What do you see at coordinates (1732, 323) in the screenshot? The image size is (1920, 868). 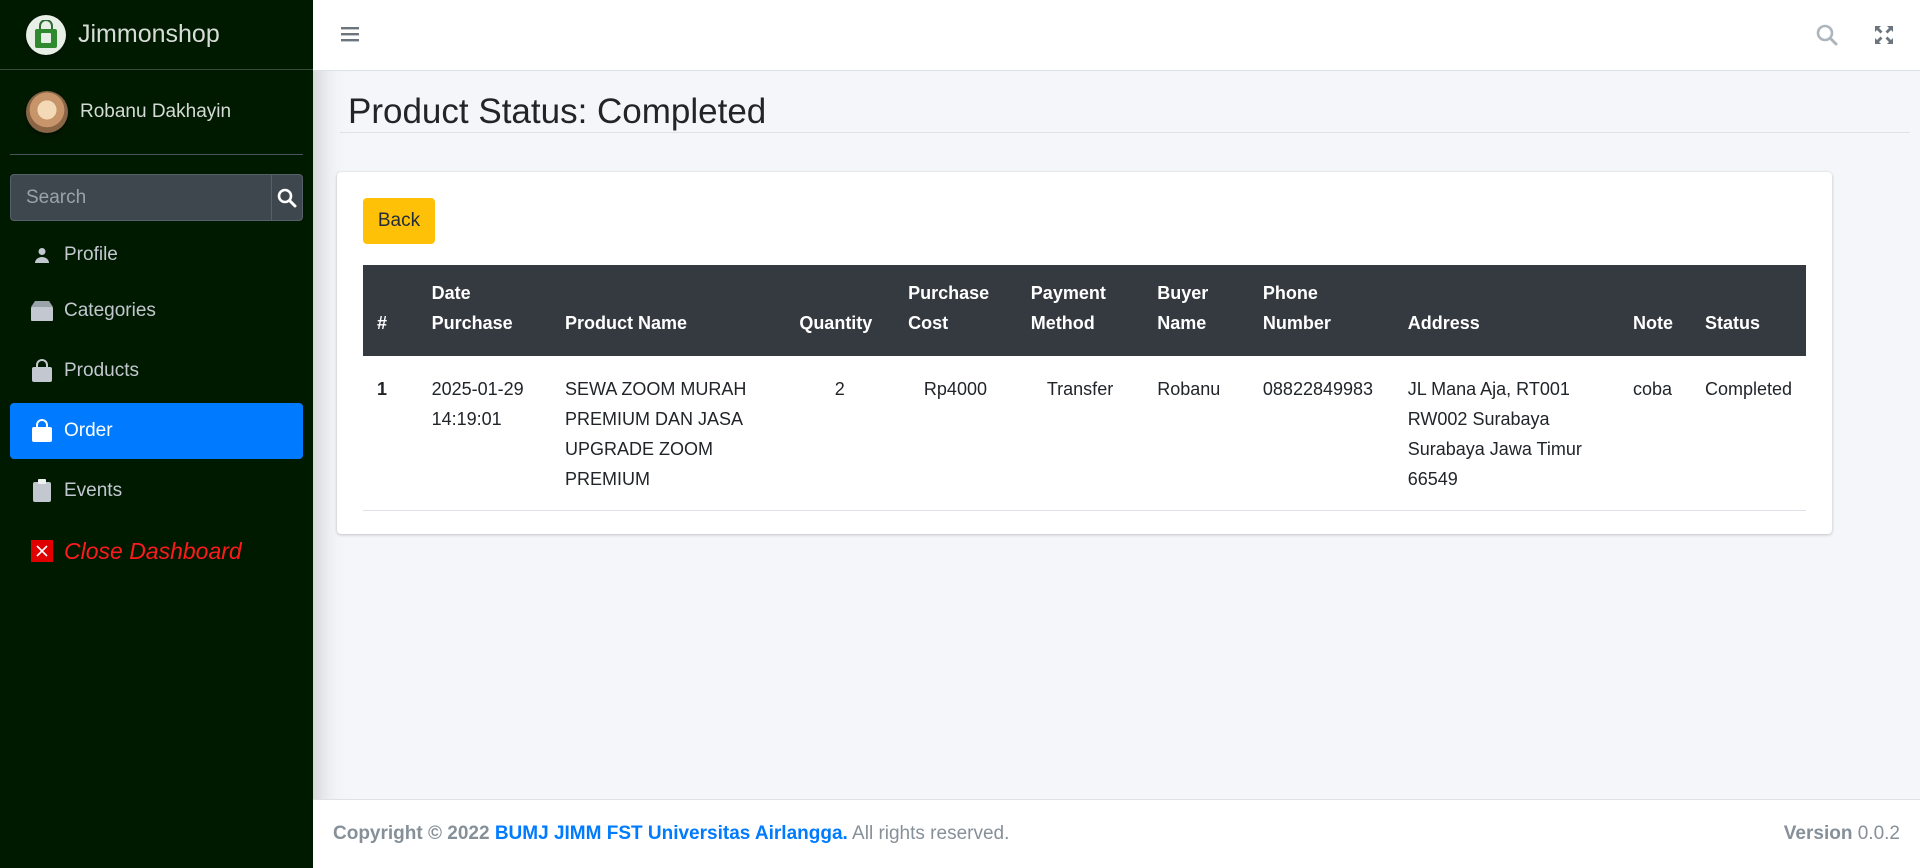 I see `column-header-status: Status` at bounding box center [1732, 323].